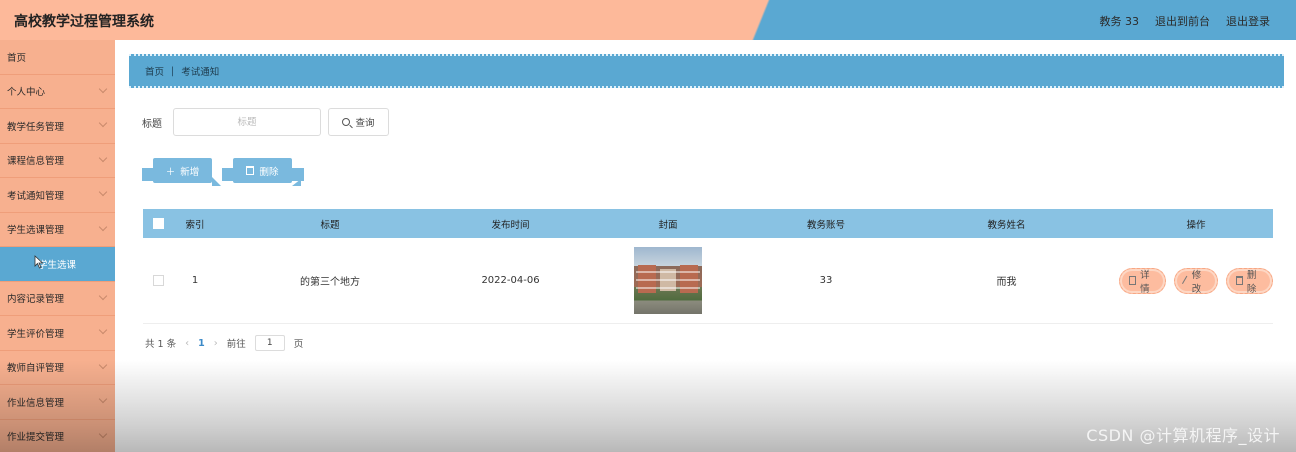 This screenshot has height=452, width=1296. Describe the element at coordinates (648, 20) in the screenshot. I see `top-header: 高校教学过程管理系统 教务 33 退出到前台 退出登录` at that location.